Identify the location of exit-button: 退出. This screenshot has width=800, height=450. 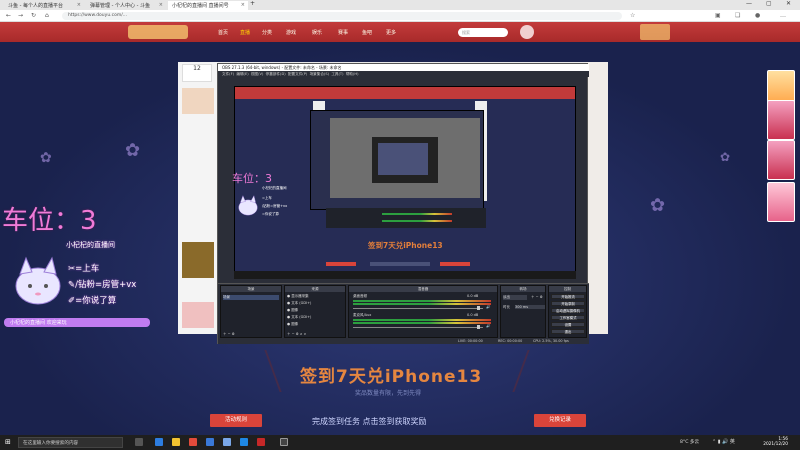
(568, 331).